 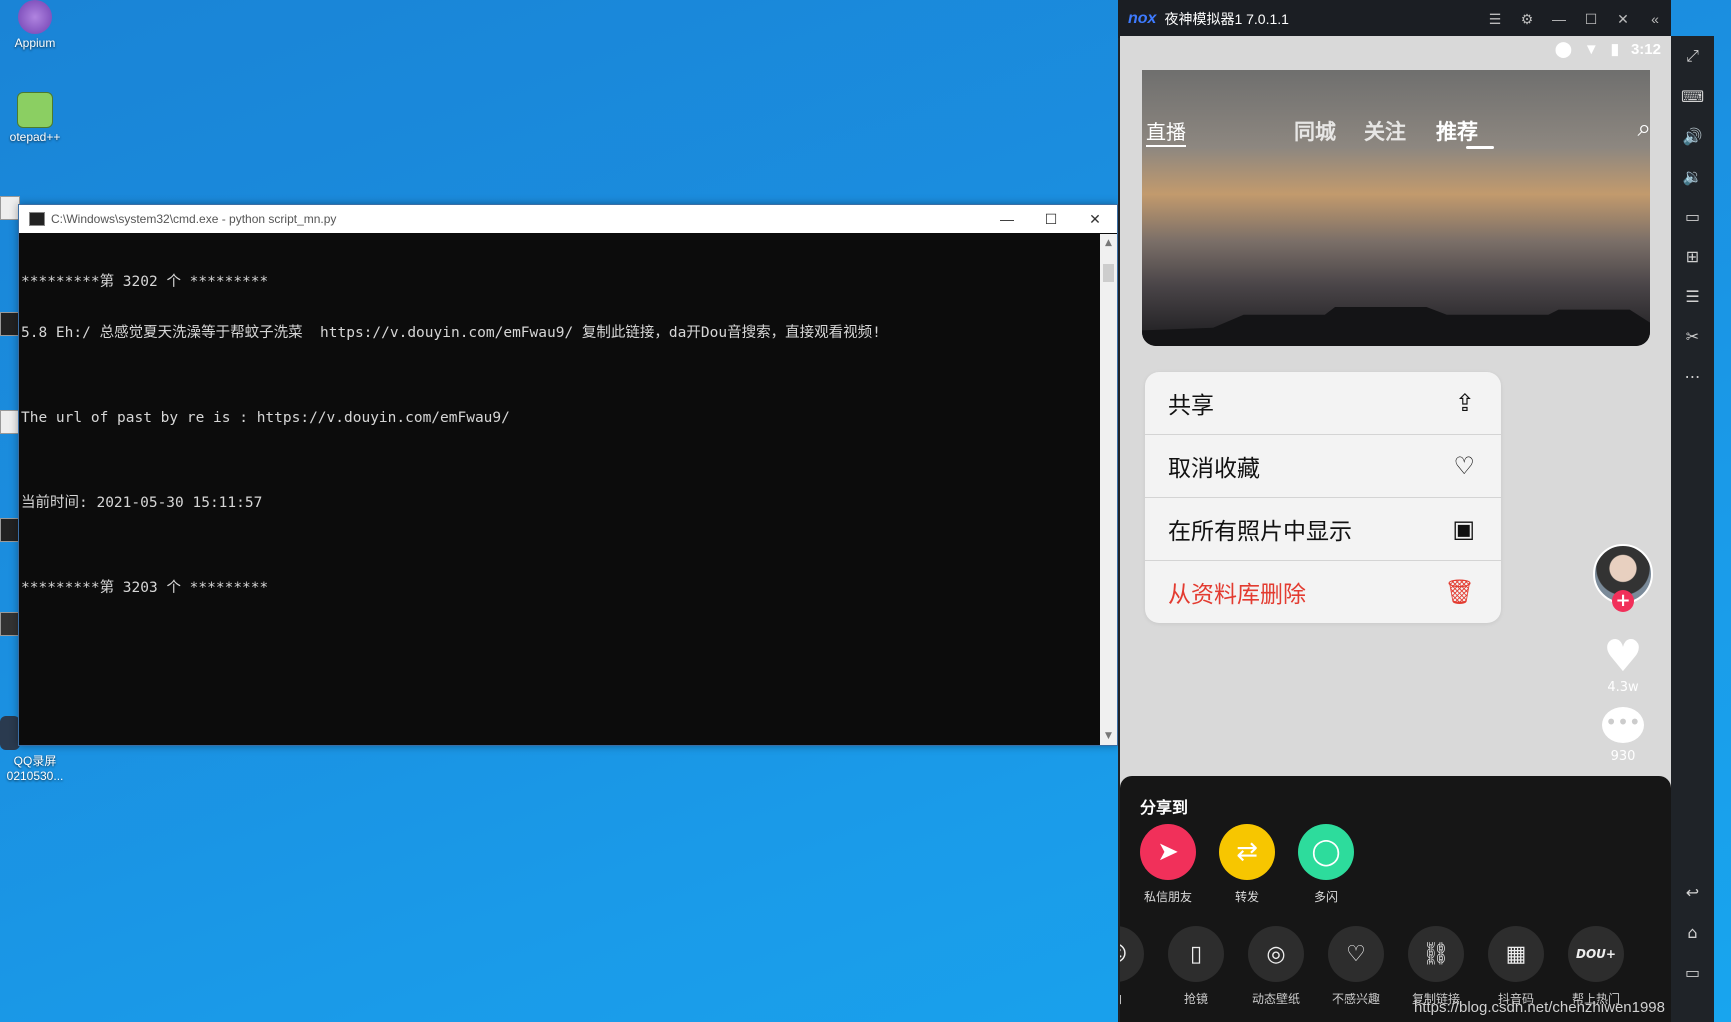 I want to click on share-label: 转发, so click(x=1246, y=897).